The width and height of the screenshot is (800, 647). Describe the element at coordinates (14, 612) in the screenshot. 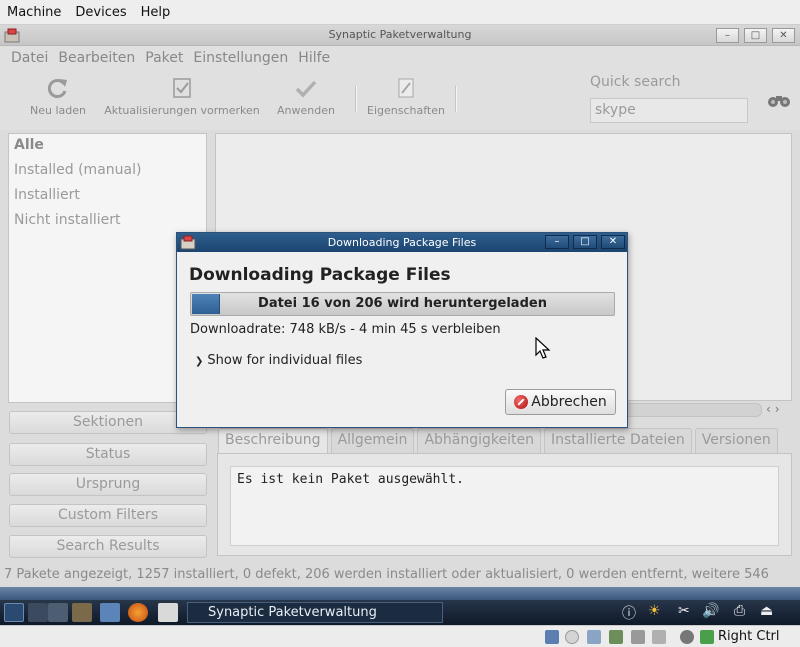

I see `start-menu-icon` at that location.